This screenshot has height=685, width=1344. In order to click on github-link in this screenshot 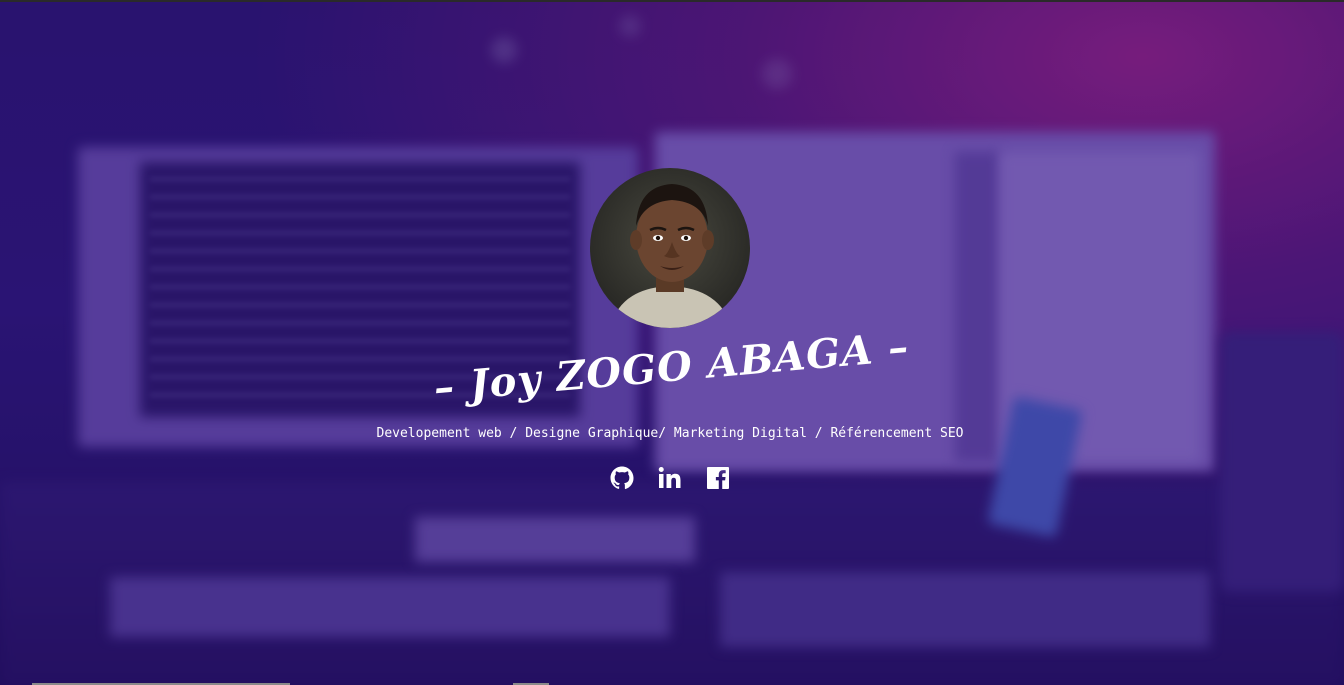, I will do `click(622, 478)`.